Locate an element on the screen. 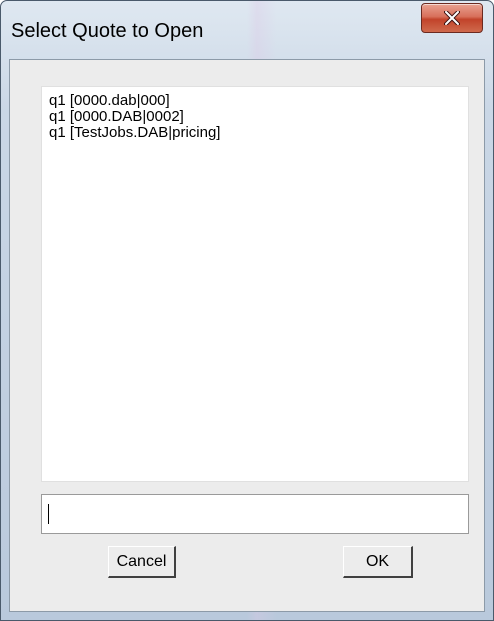 This screenshot has height=621, width=494. list-item: q1 [0000.DAB|0002] is located at coordinates (116, 117).